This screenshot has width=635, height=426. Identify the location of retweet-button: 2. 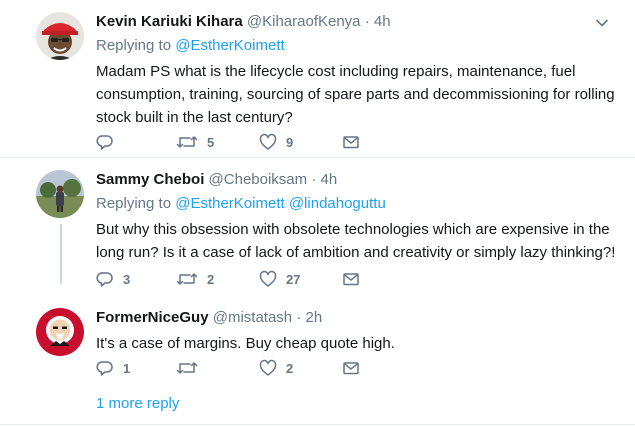
(217, 279).